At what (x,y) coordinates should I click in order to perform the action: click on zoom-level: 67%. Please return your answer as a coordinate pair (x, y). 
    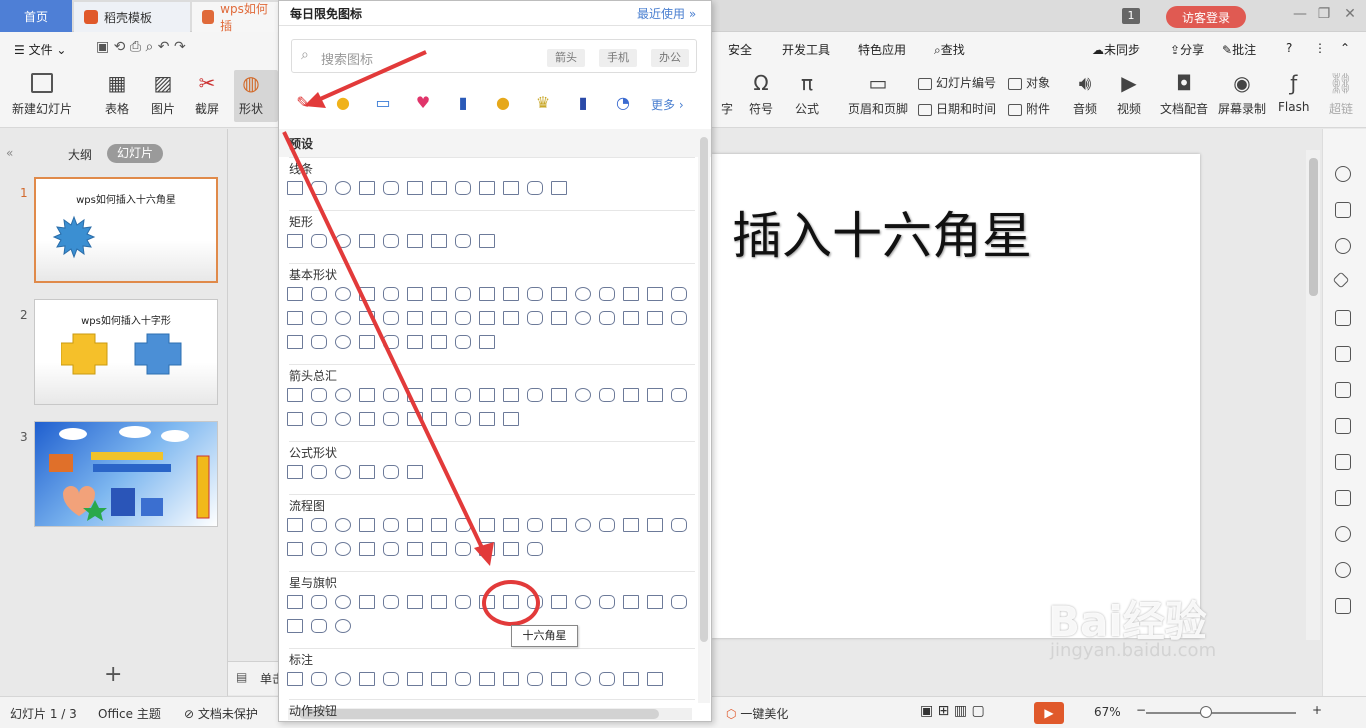
    Looking at the image, I should click on (1107, 712).